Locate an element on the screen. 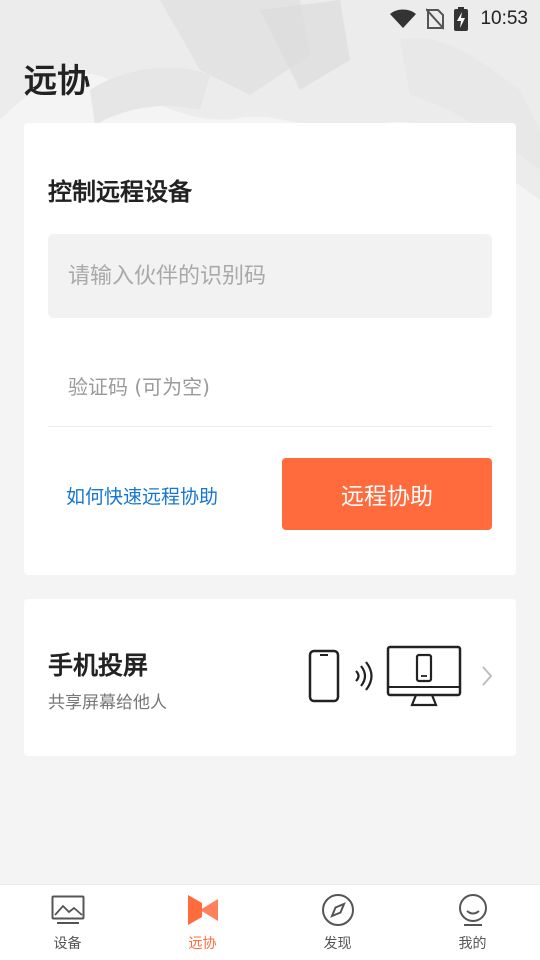 The height and width of the screenshot is (960, 540). remote-card-title: 控制远程设备 is located at coordinates (120, 192).